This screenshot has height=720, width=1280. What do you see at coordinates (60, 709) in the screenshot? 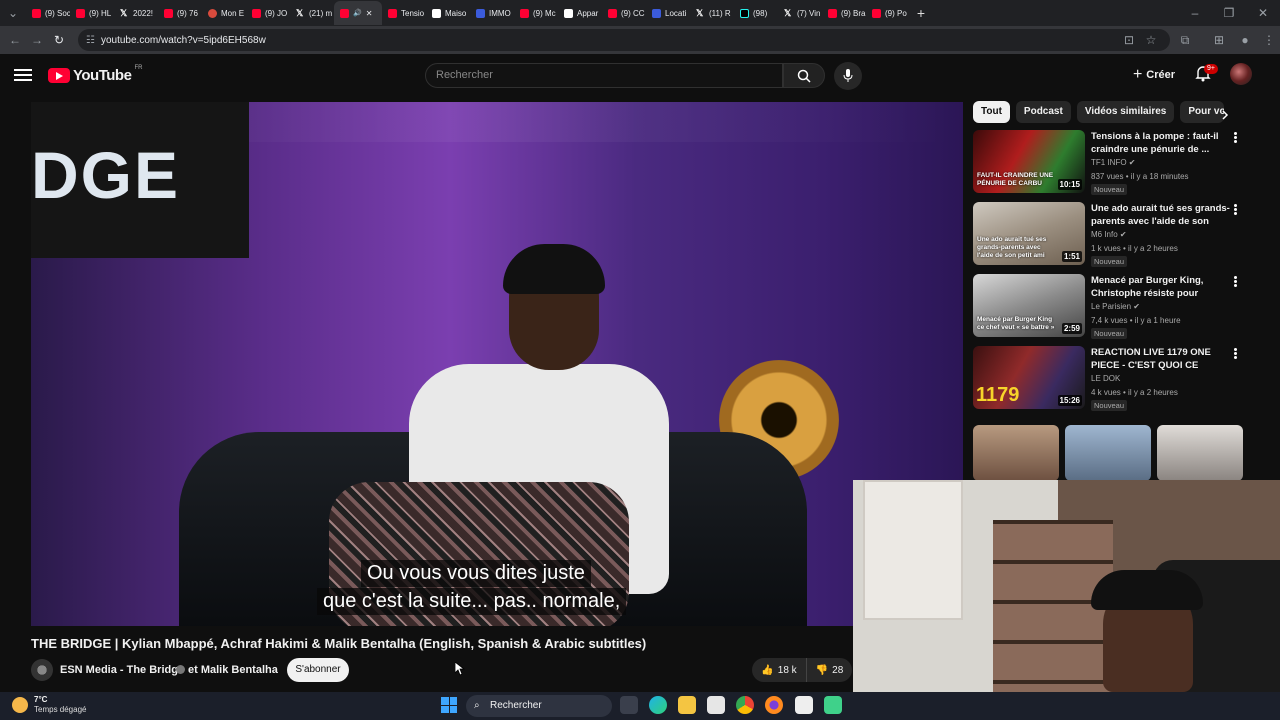
I see `weather-description: Temps dégagé` at bounding box center [60, 709].